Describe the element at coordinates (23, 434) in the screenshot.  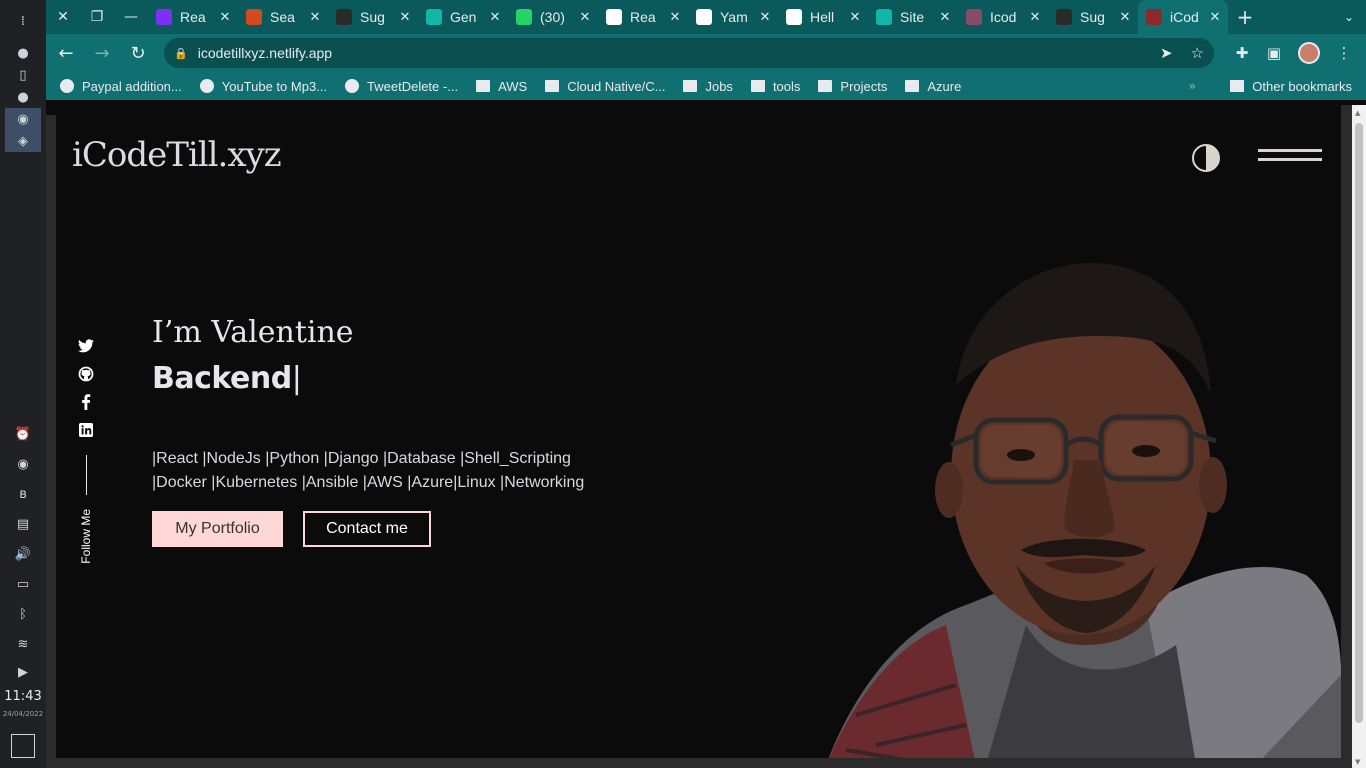
I see `notification-icon: ⏰` at that location.